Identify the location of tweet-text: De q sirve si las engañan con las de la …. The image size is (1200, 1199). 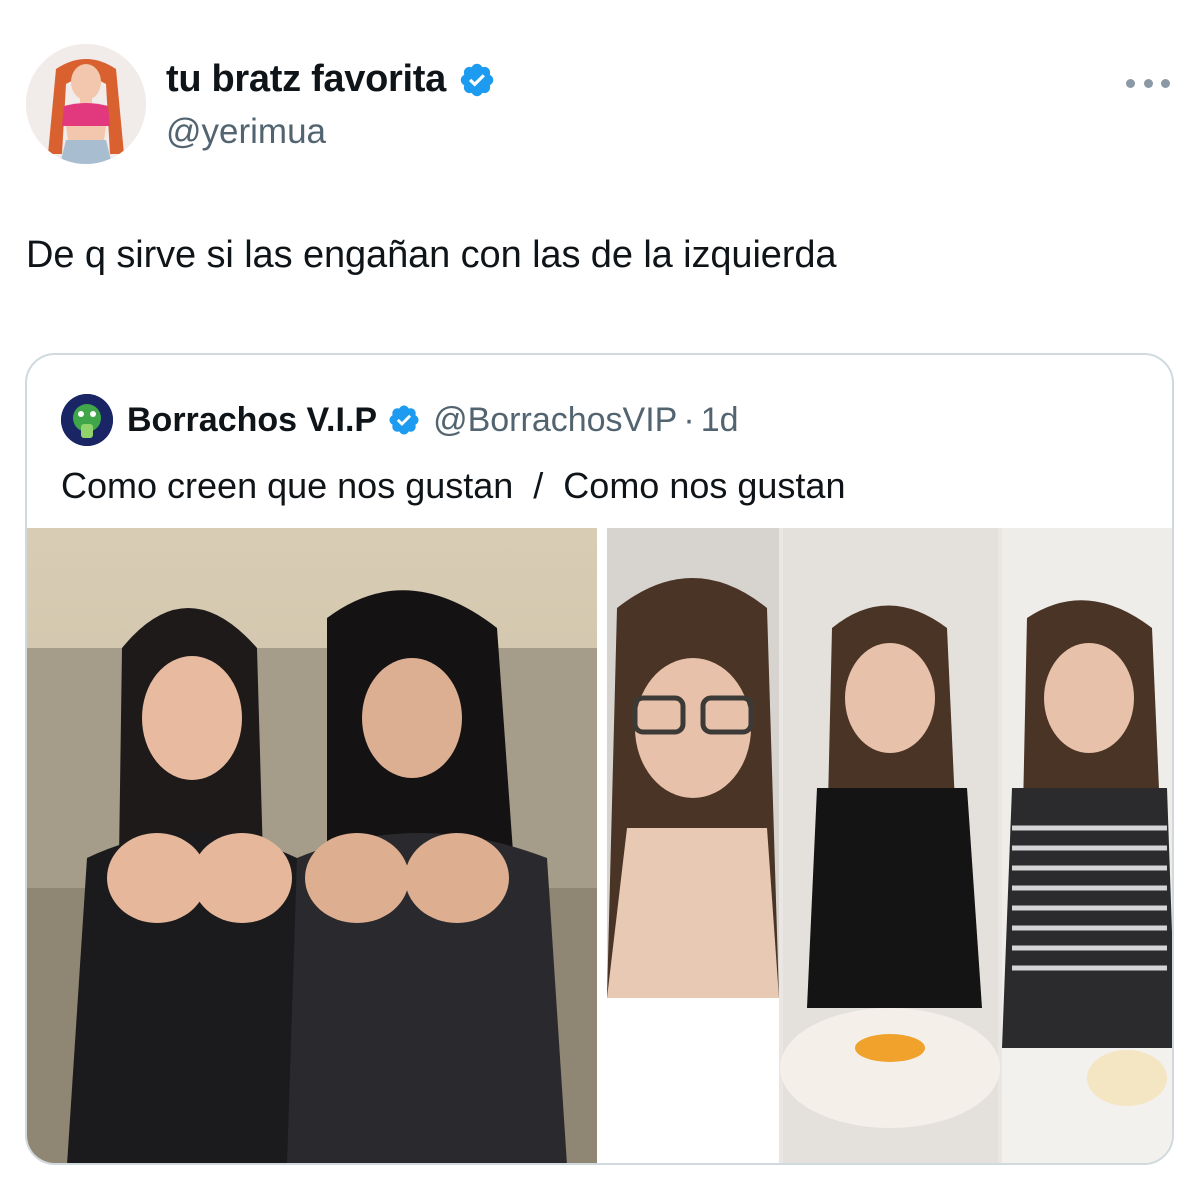
(431, 255).